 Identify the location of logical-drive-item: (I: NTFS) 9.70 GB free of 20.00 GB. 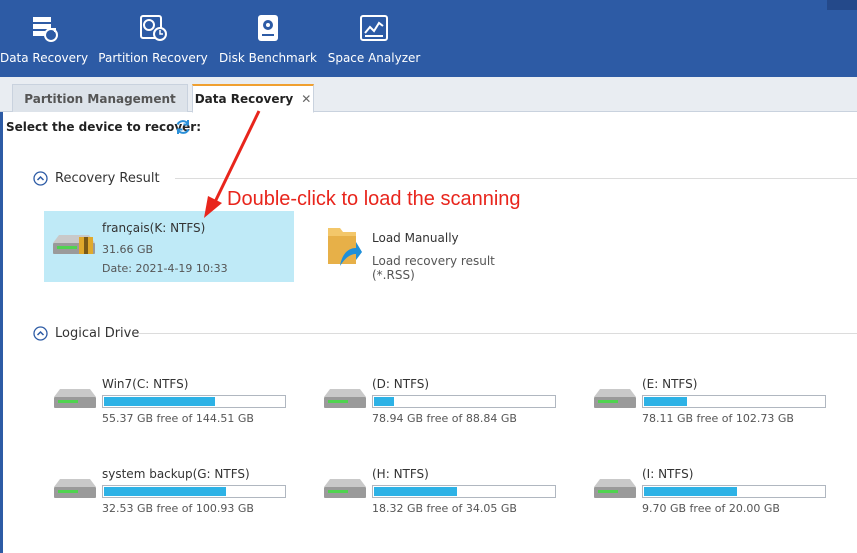
(712, 494).